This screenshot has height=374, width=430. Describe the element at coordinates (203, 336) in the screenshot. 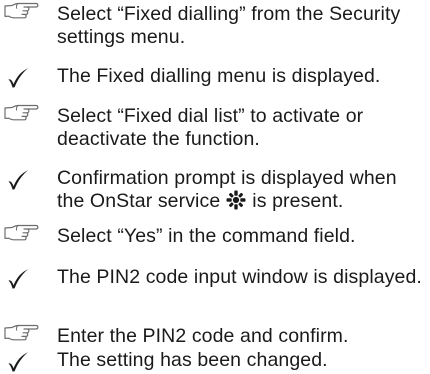

I see `step-text: Enter the PIN2 code and confirm.` at that location.